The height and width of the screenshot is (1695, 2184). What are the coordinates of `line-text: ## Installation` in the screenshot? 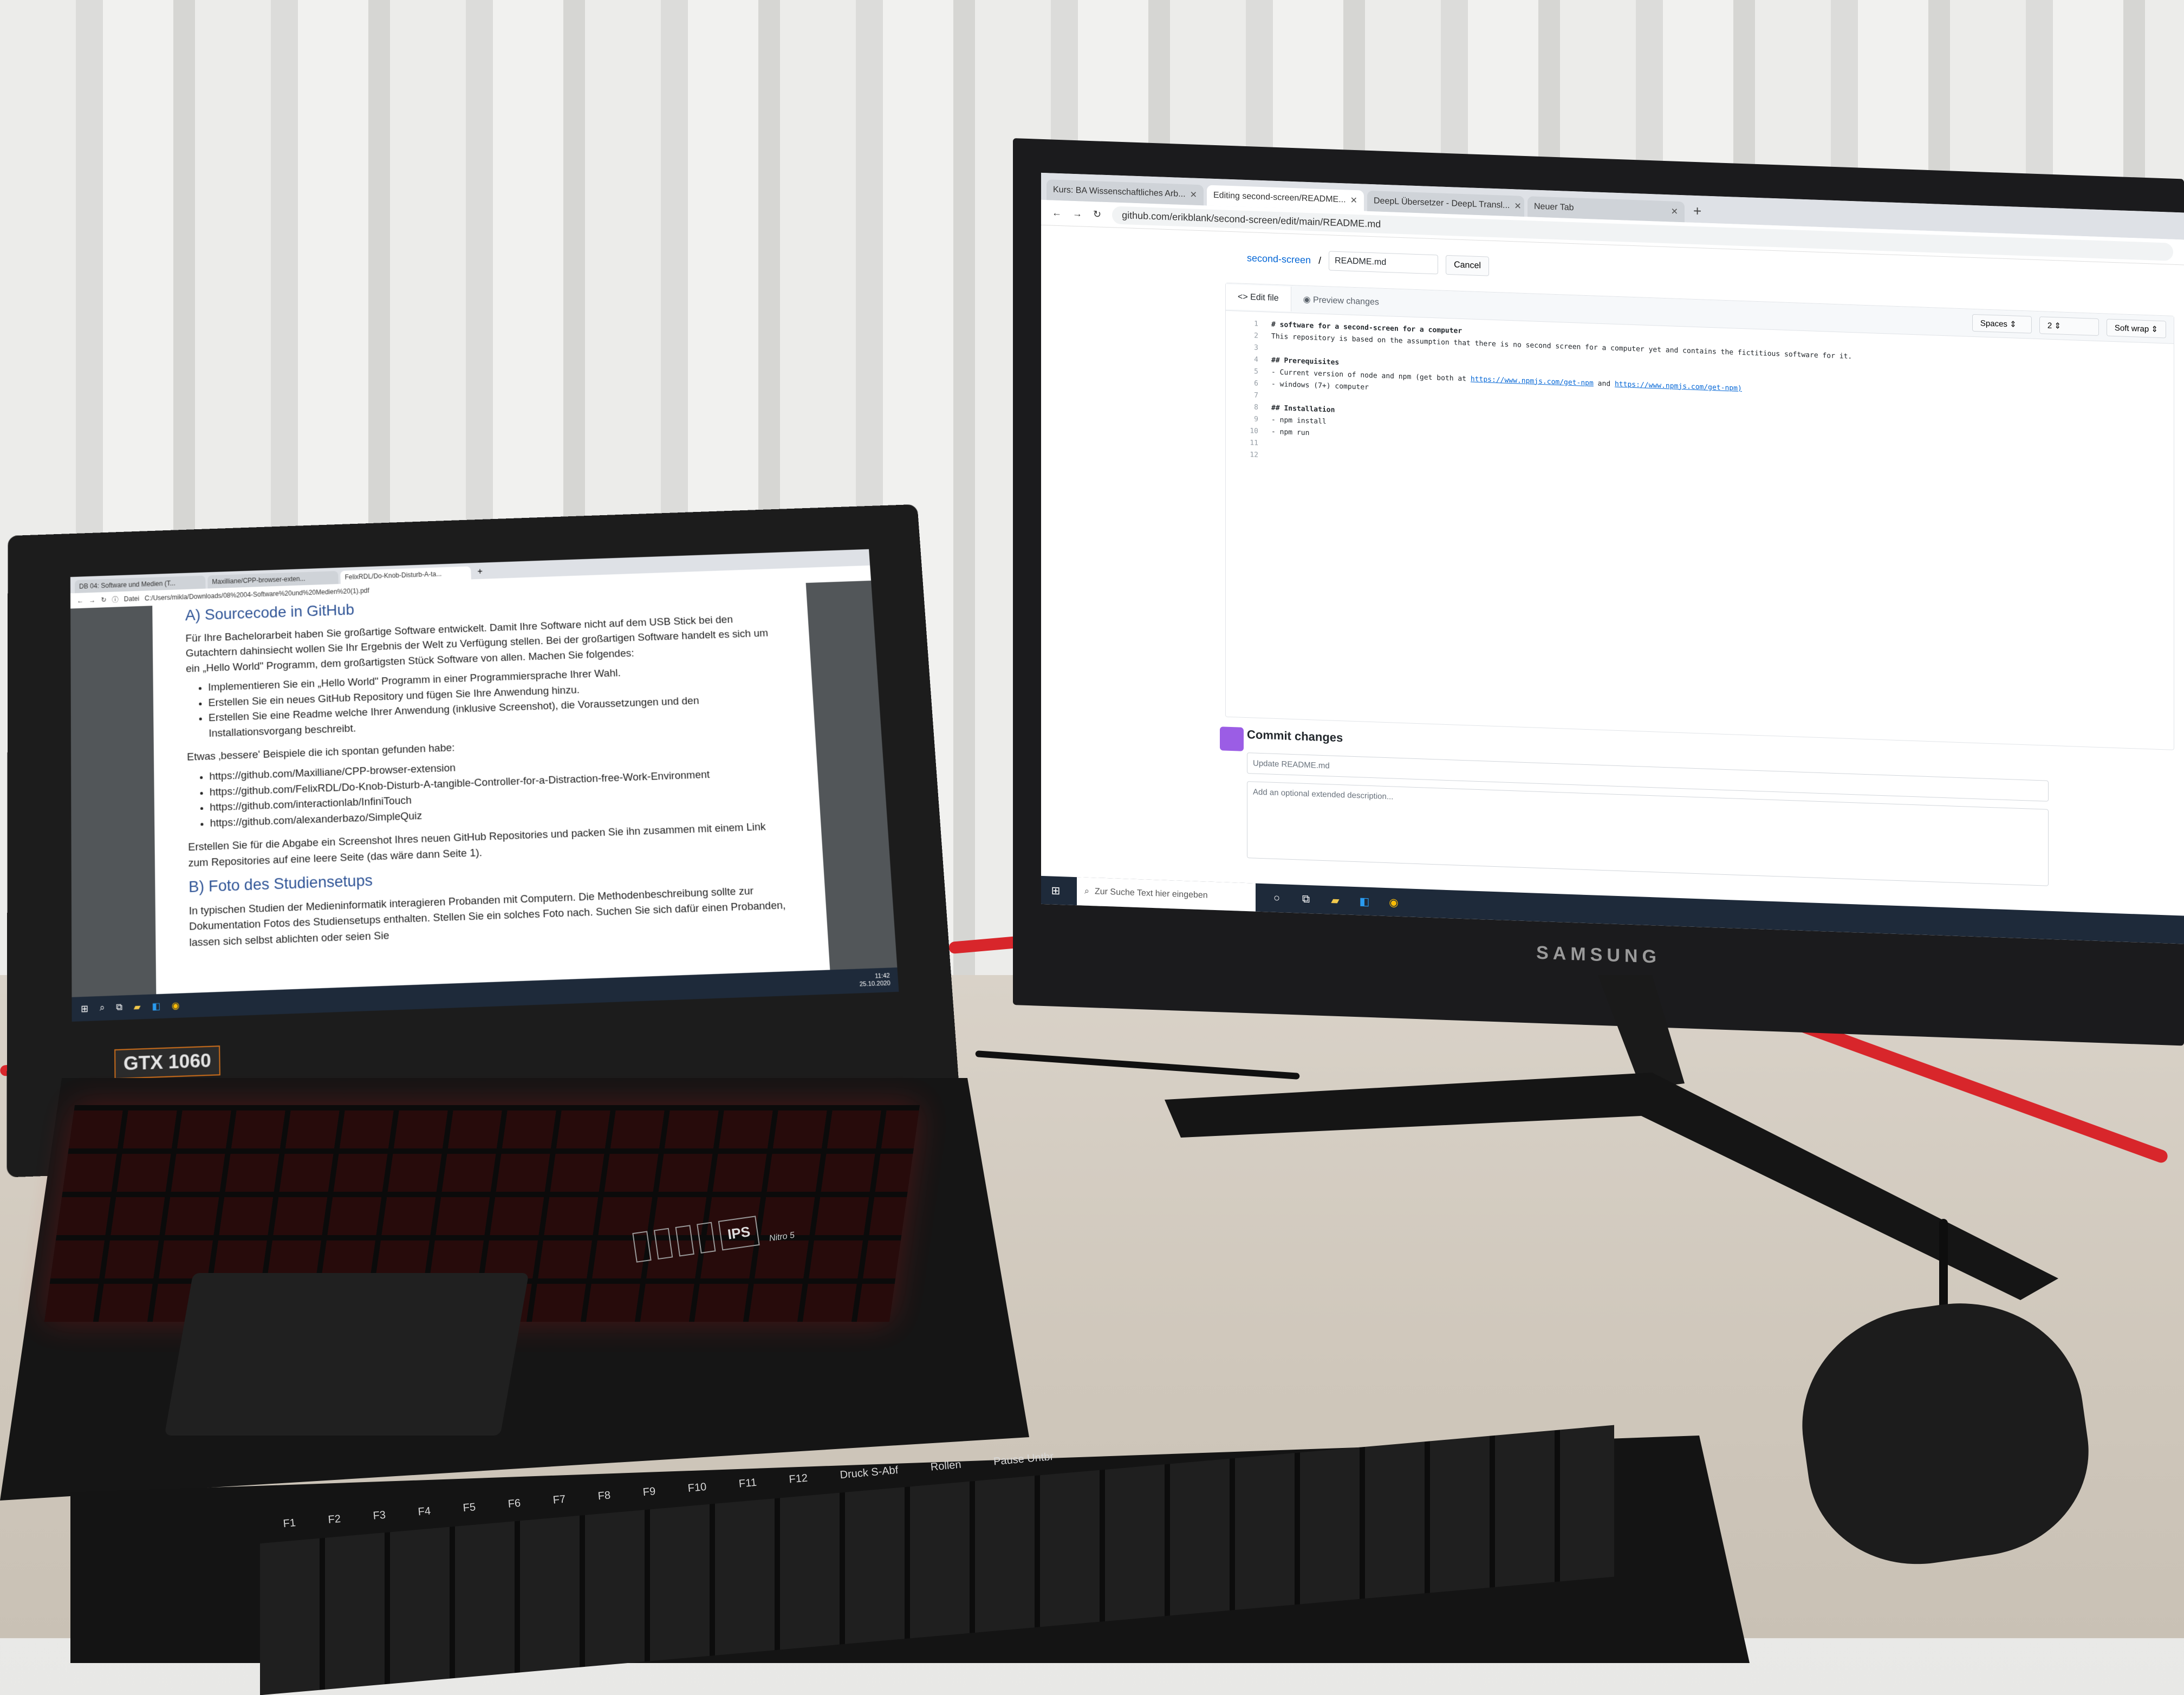 It's located at (1303, 409).